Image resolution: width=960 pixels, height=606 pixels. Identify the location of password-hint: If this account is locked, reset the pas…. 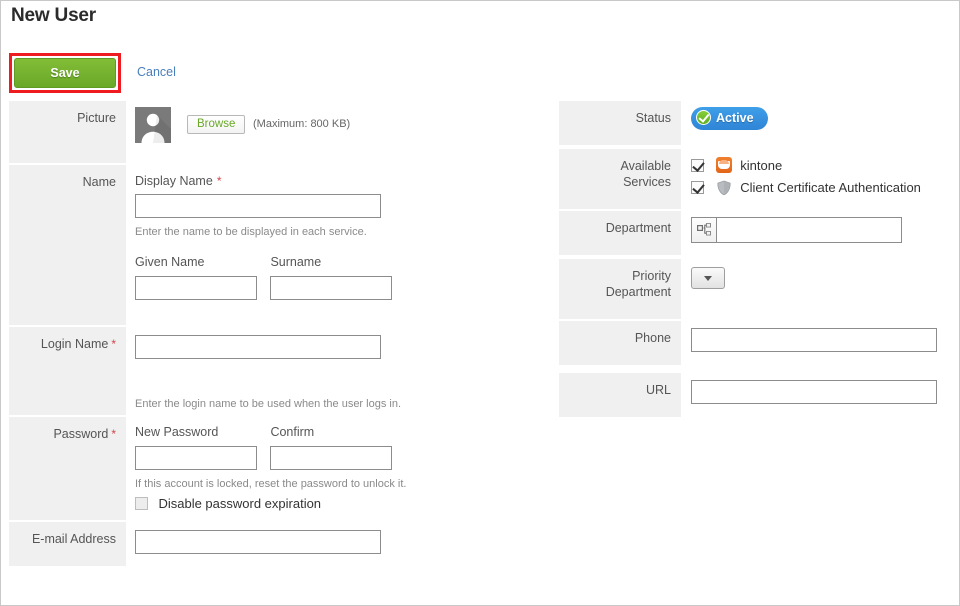
(271, 484).